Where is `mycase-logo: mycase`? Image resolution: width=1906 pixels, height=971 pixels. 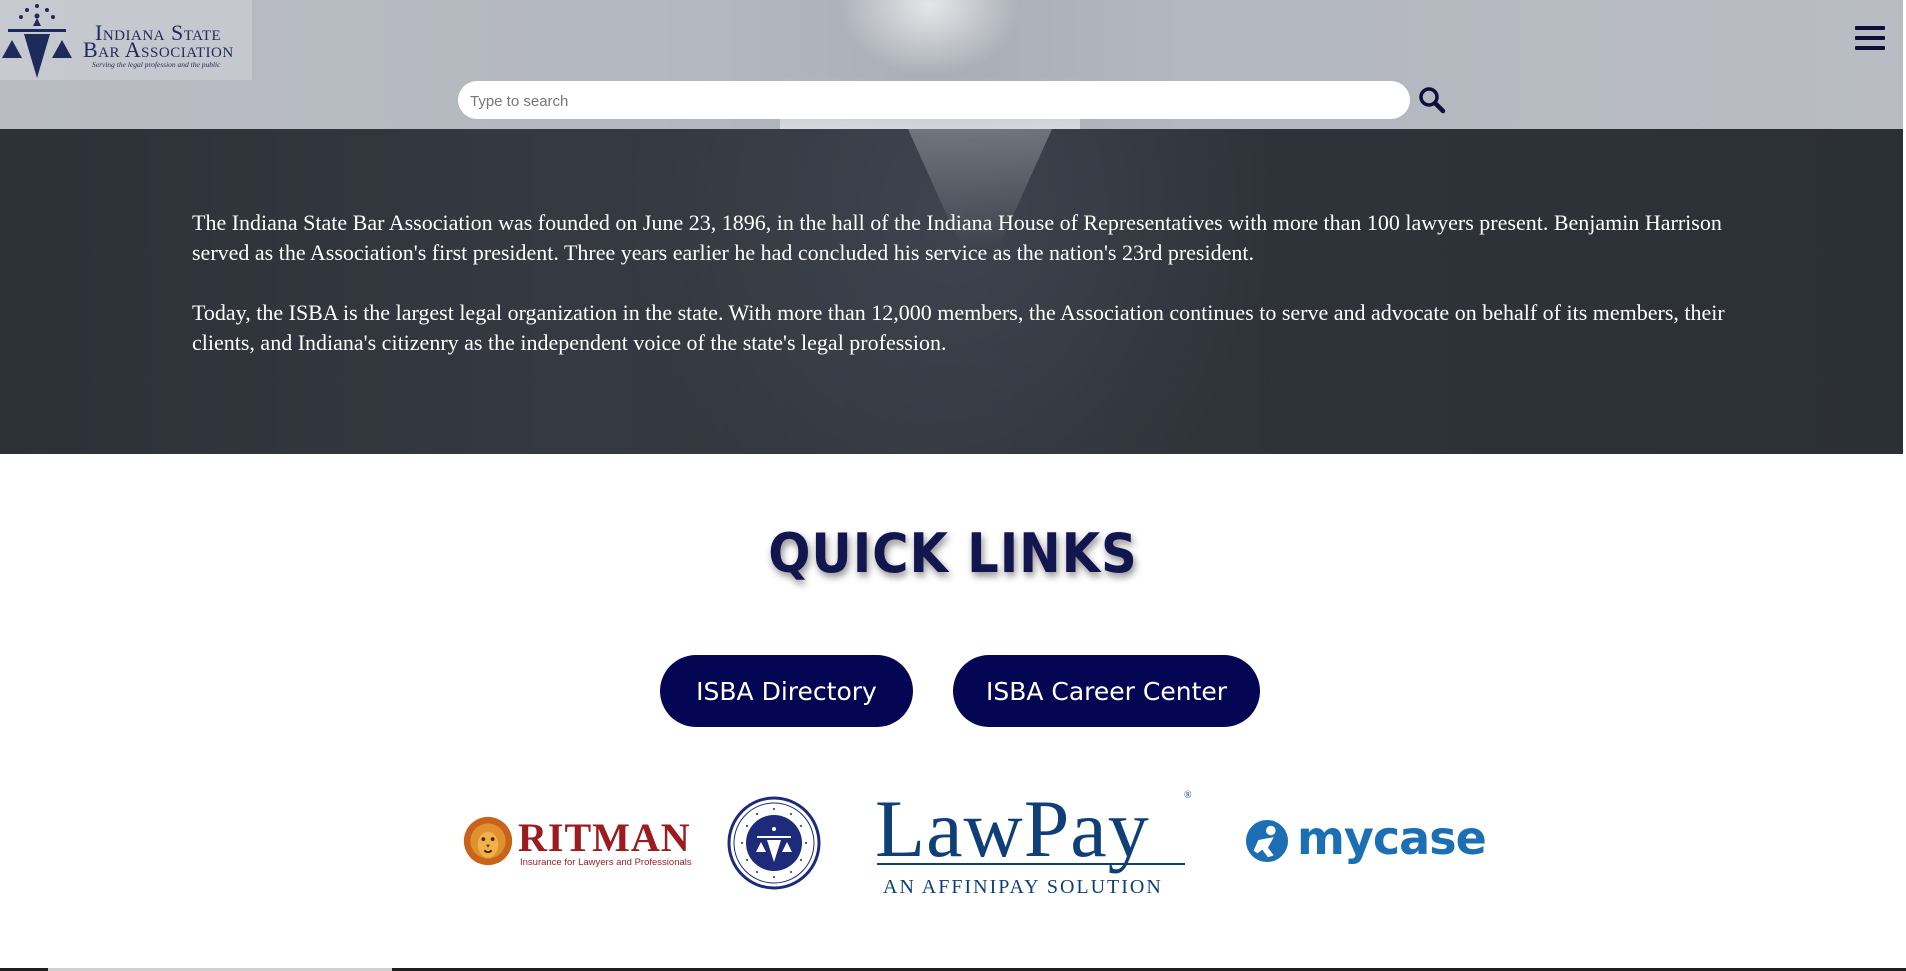
mycase-logo: mycase is located at coordinates (1366, 841).